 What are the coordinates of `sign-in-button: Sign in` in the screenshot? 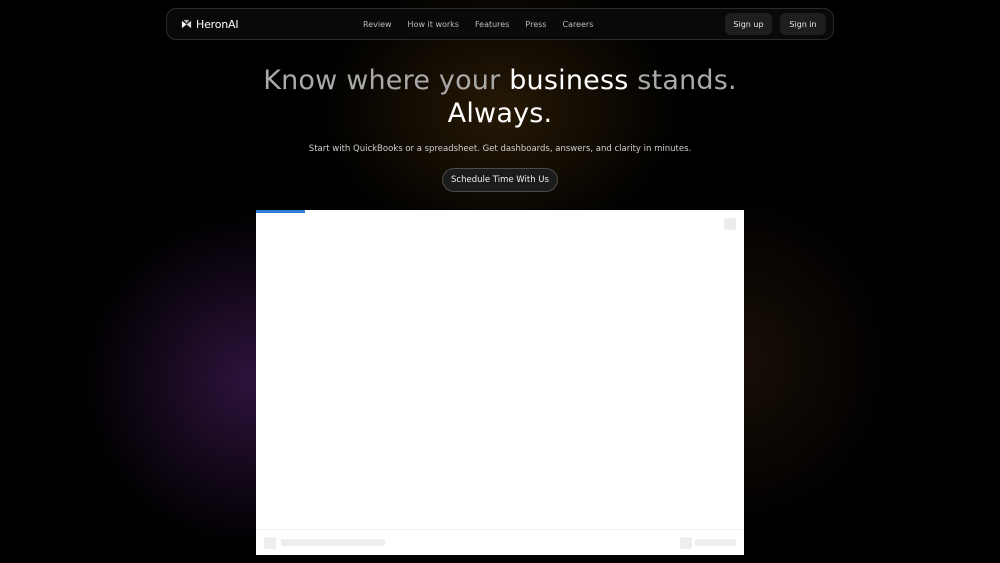 It's located at (803, 24).